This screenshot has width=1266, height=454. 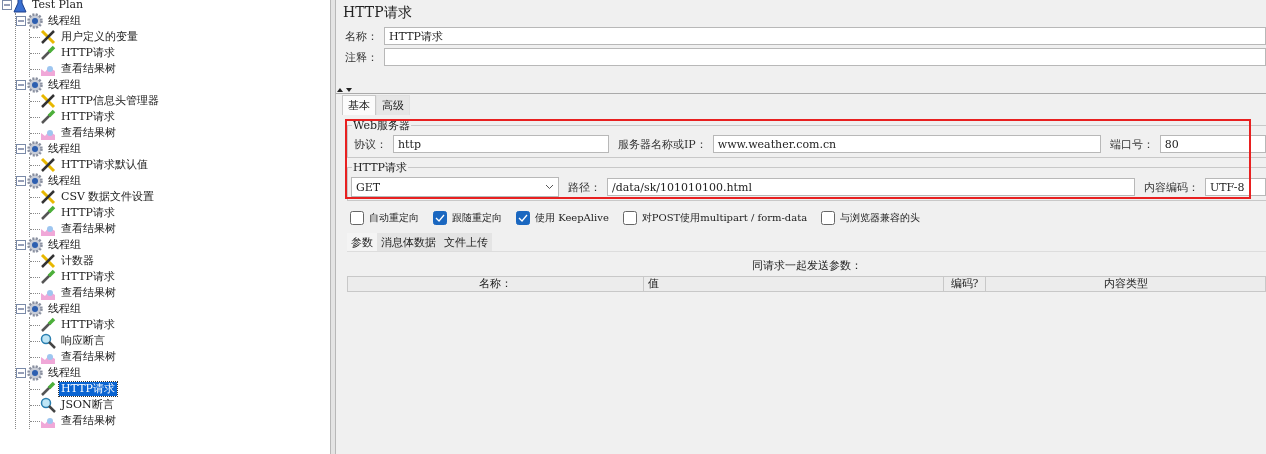 I want to click on port-field: 80, so click(x=1212, y=144).